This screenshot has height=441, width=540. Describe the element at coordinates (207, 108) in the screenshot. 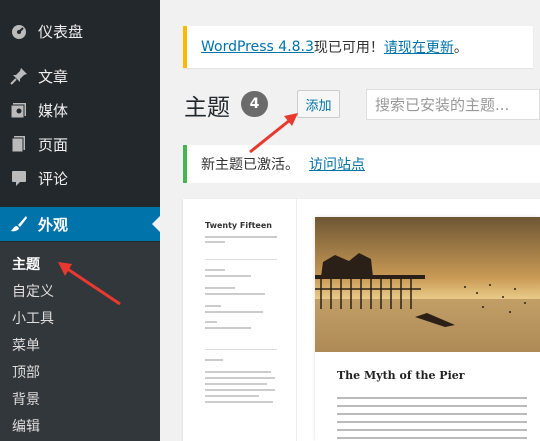

I see `page-title: 主题` at that location.